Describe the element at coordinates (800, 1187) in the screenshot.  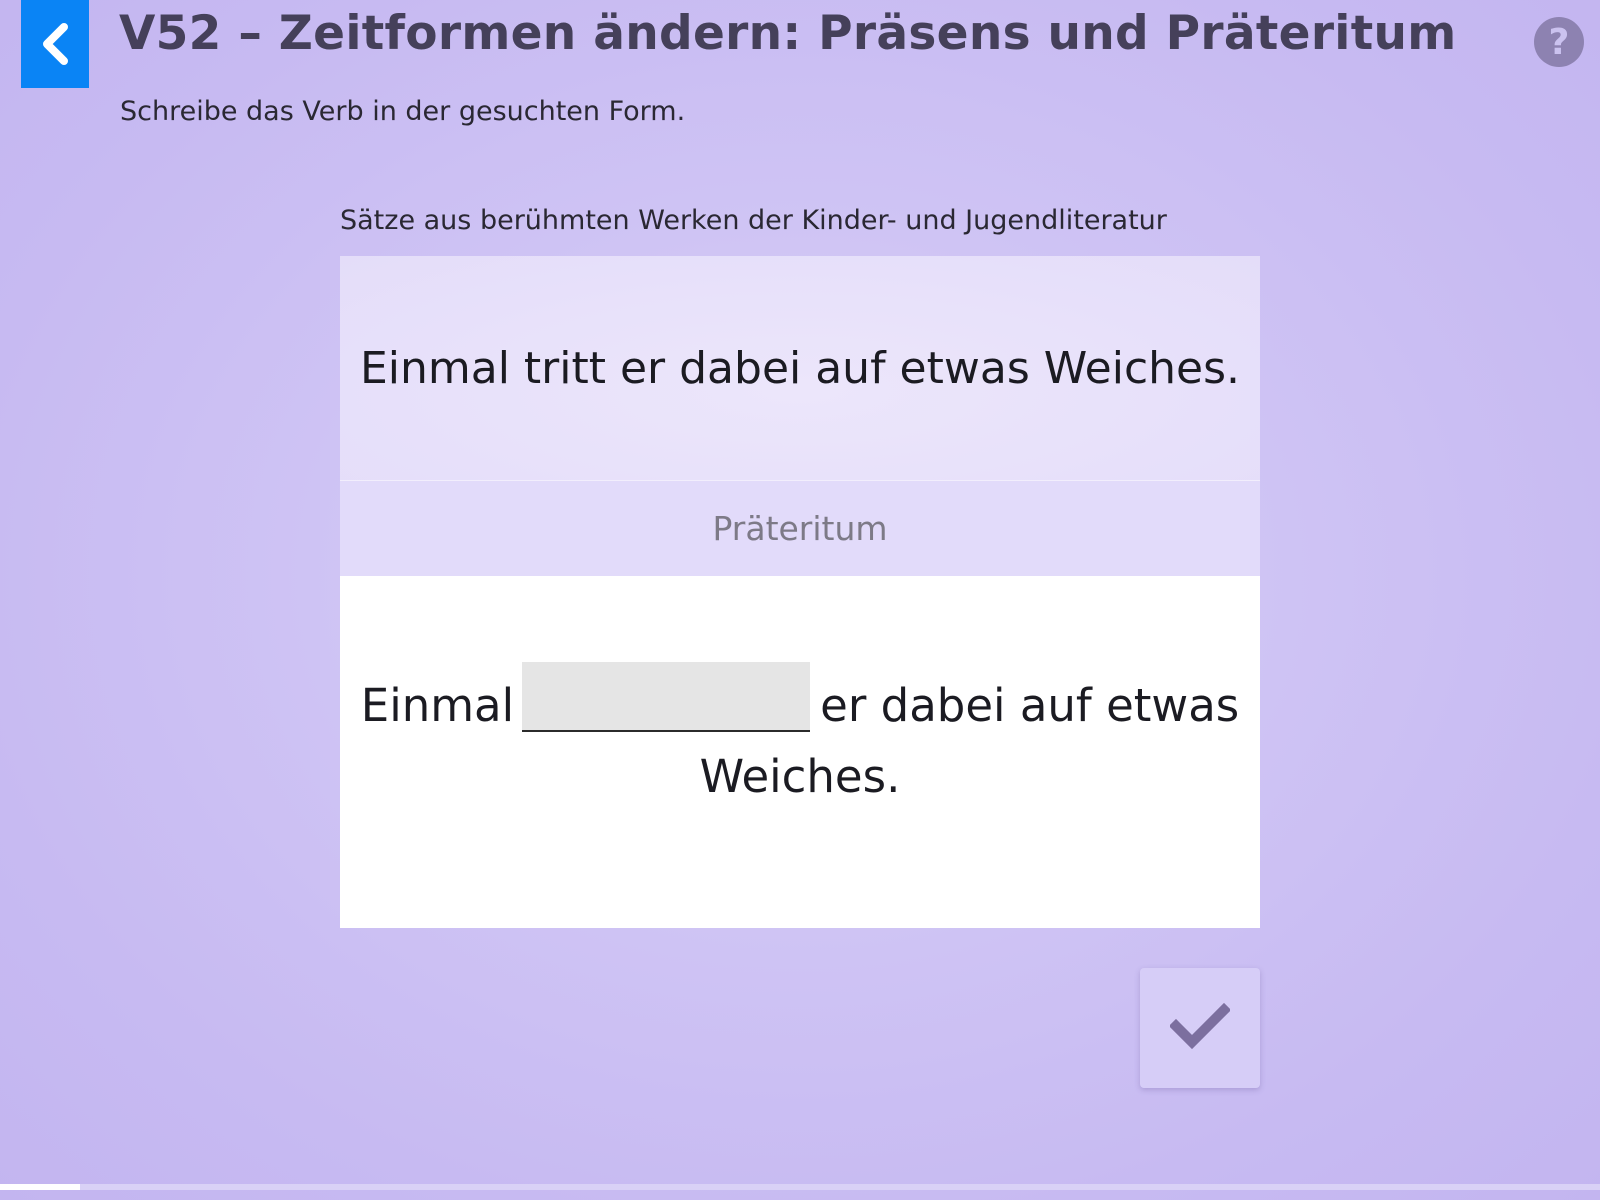
I see `progress-bar` at that location.